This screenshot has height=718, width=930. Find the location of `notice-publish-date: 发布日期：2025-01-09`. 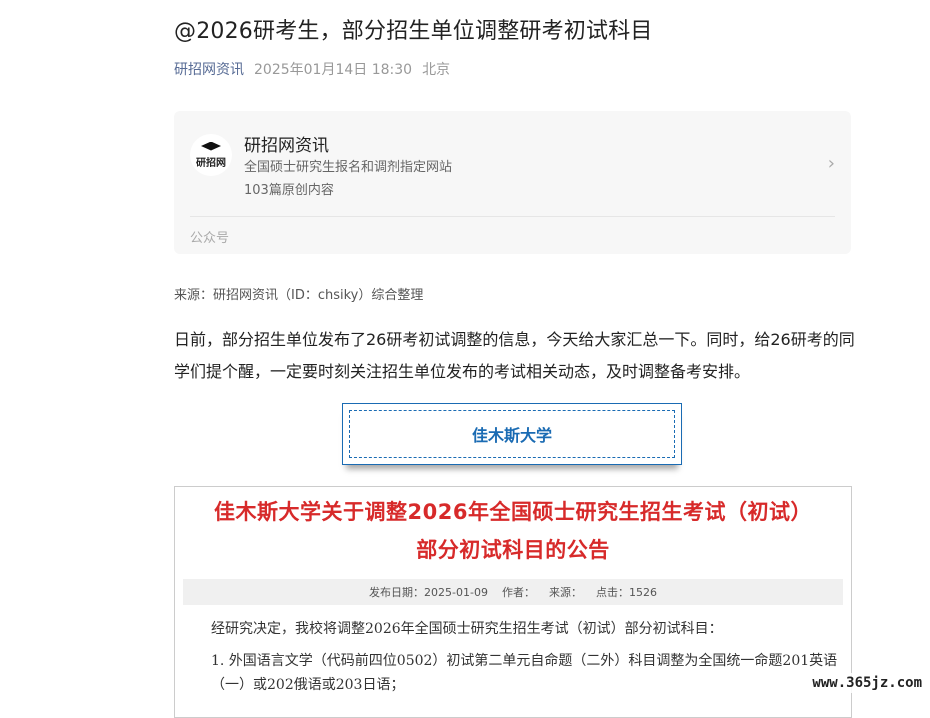

notice-publish-date: 发布日期：2025-01-09 is located at coordinates (428, 592).